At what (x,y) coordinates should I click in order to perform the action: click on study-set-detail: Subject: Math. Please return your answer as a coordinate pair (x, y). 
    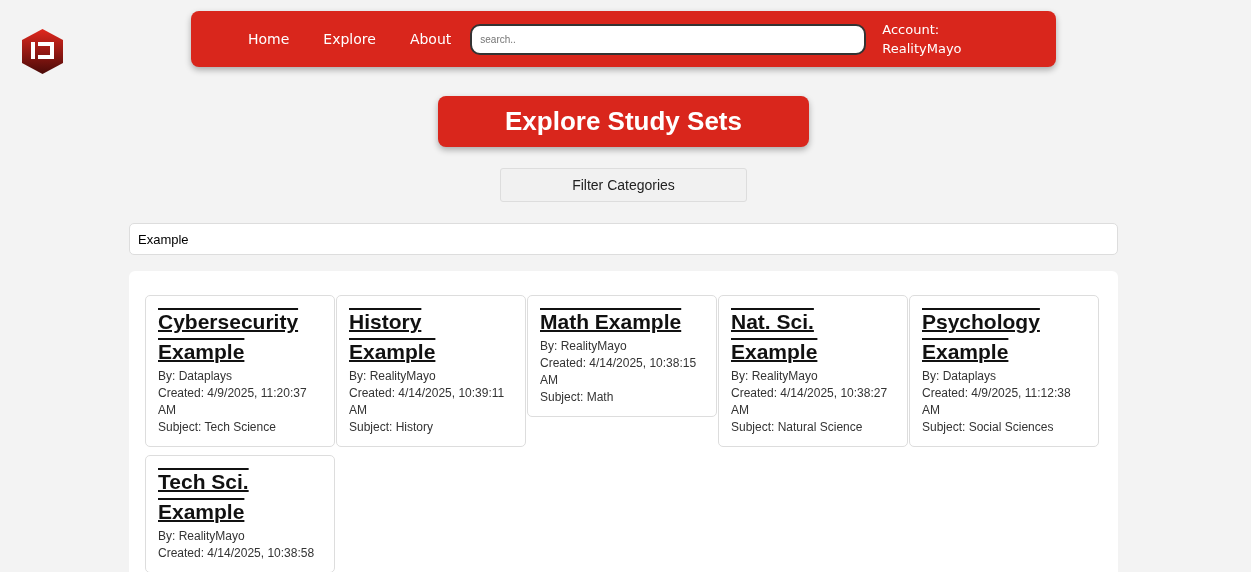
    Looking at the image, I should click on (577, 397).